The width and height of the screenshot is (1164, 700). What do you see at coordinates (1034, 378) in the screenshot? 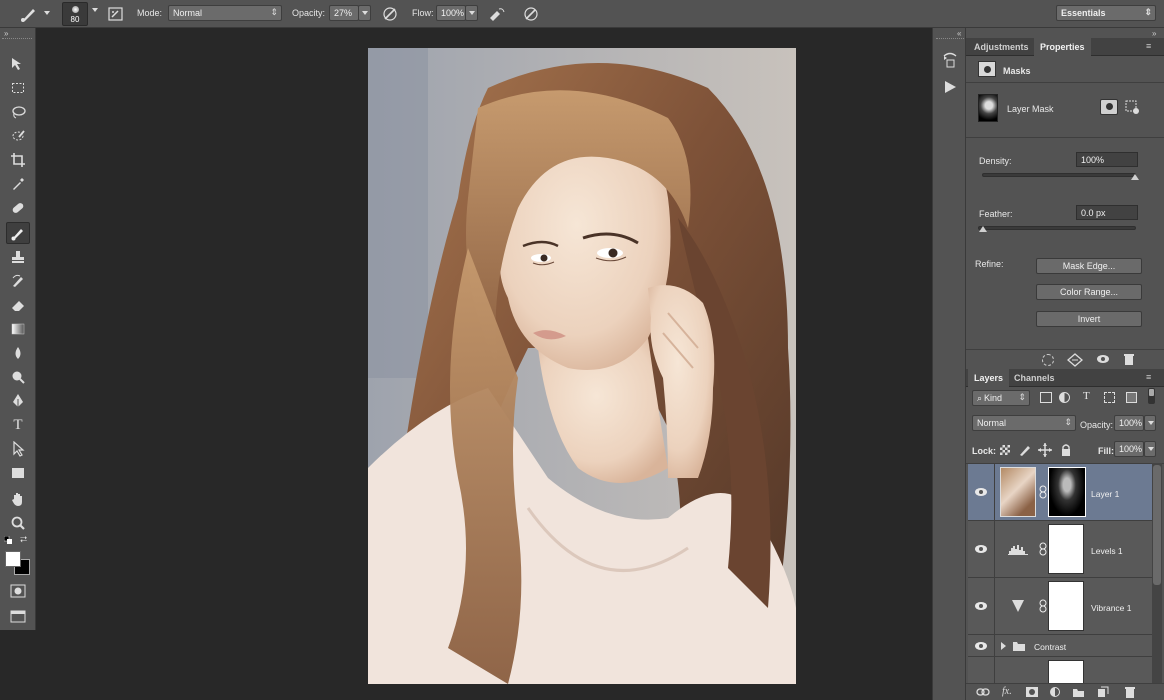
I see `tab-channels: Channels` at bounding box center [1034, 378].